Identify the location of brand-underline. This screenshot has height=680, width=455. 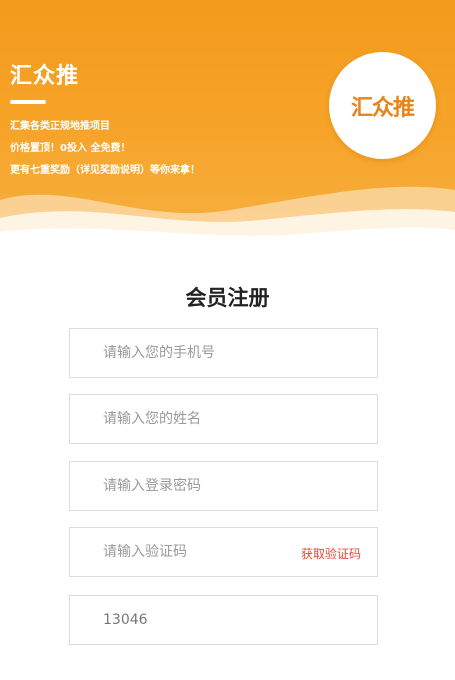
(28, 102).